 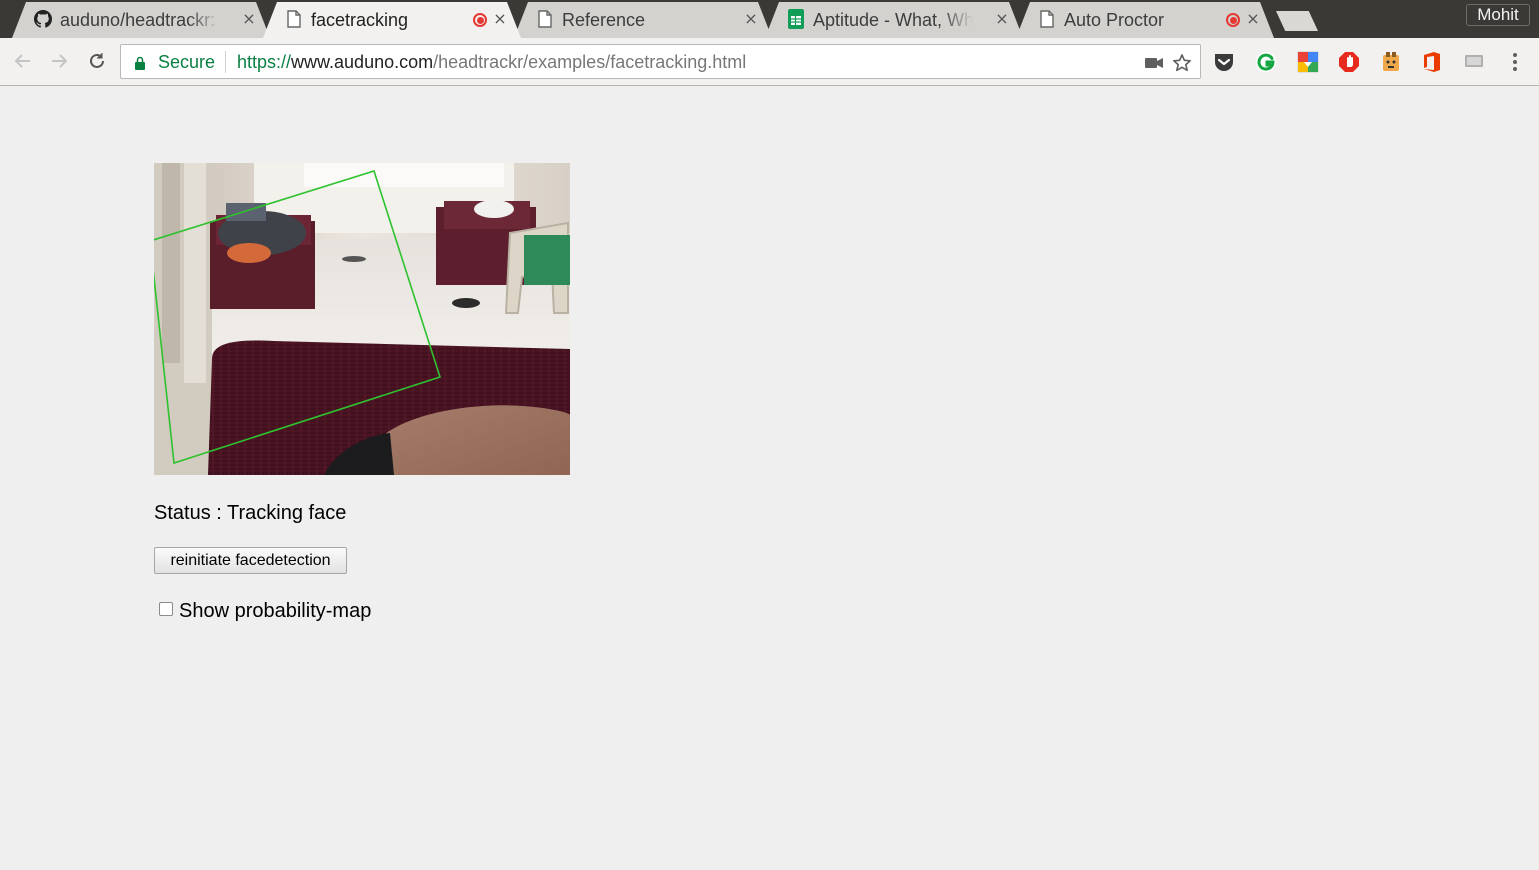 I want to click on url-path: /headtrackr/examples/facetracking.html, so click(x=590, y=62).